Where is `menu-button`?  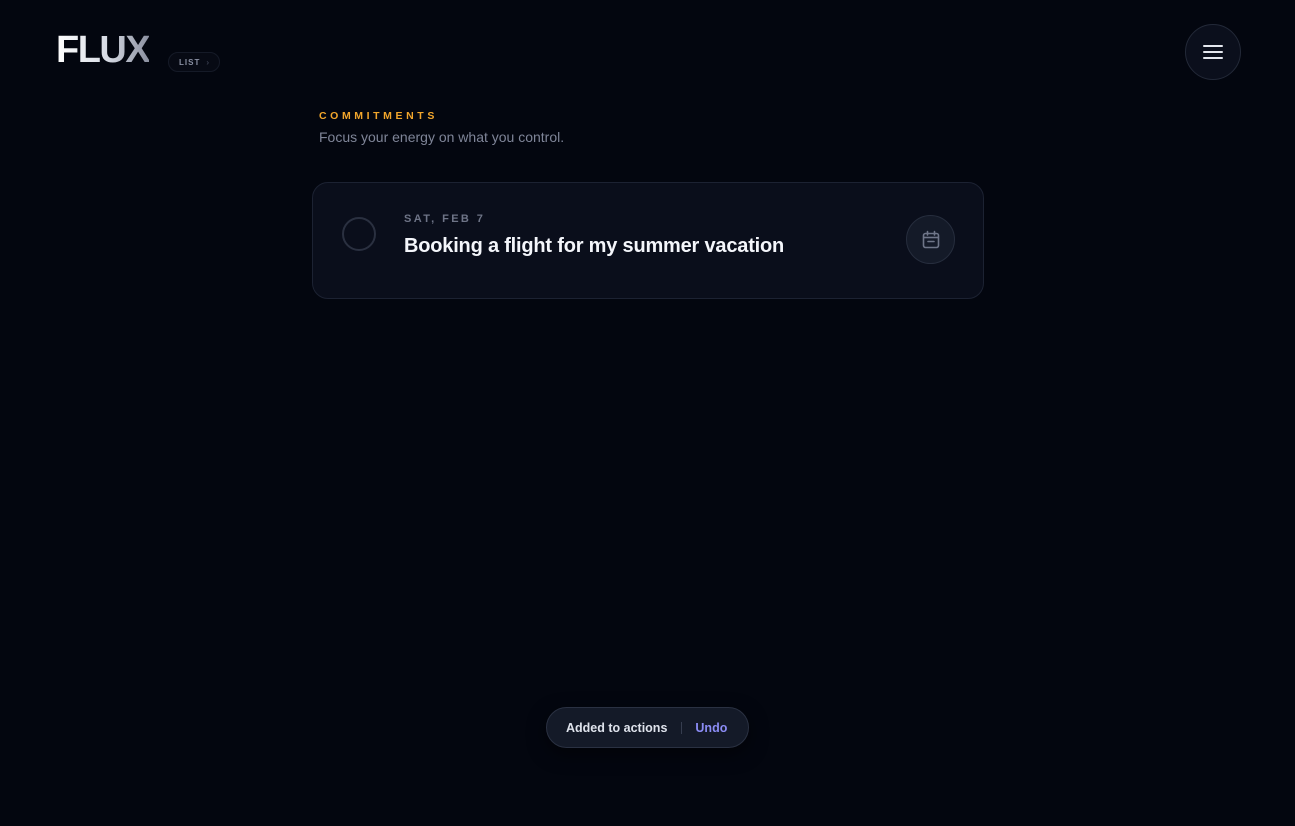 menu-button is located at coordinates (1213, 52).